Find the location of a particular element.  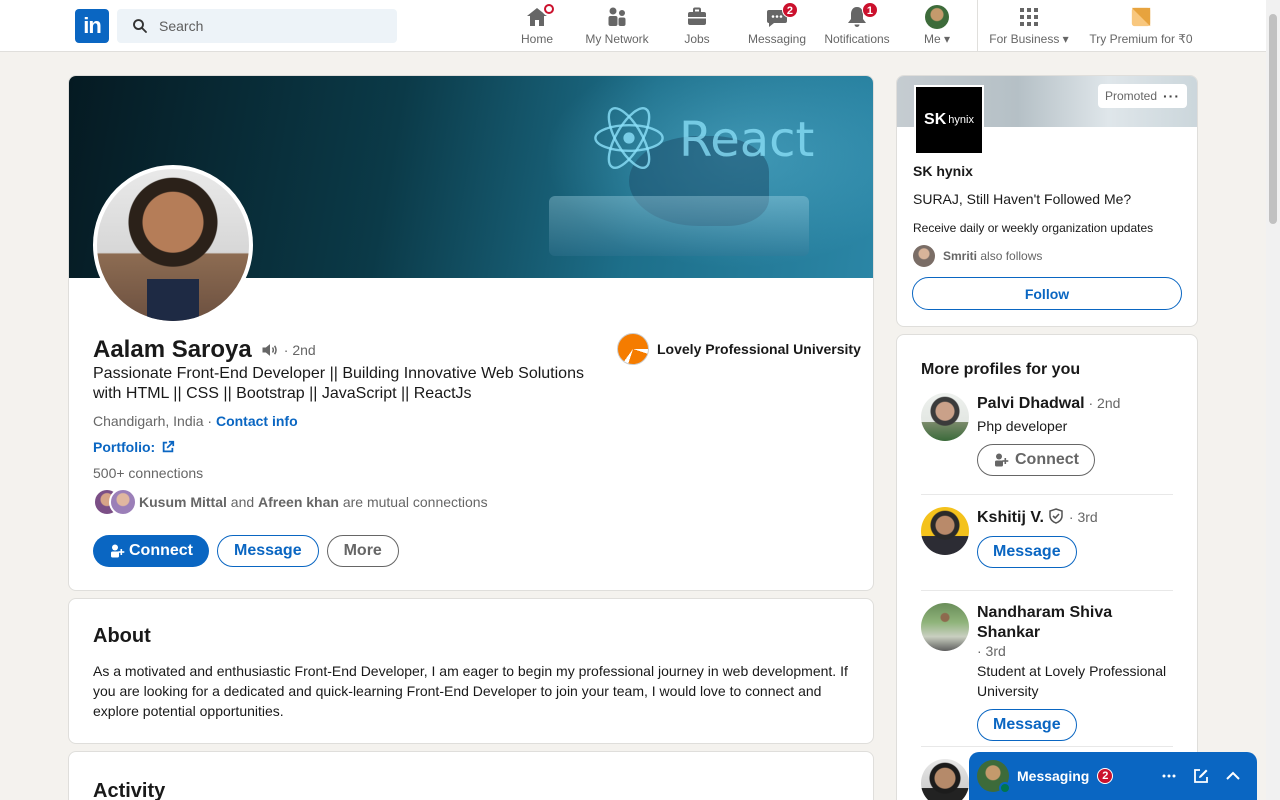

speaker-icon is located at coordinates (270, 350).